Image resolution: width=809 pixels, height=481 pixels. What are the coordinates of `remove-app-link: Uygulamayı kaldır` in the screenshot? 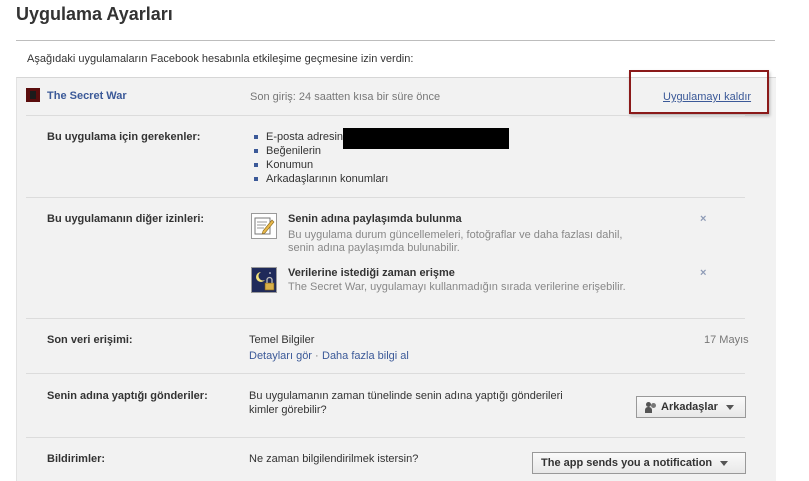 It's located at (707, 97).